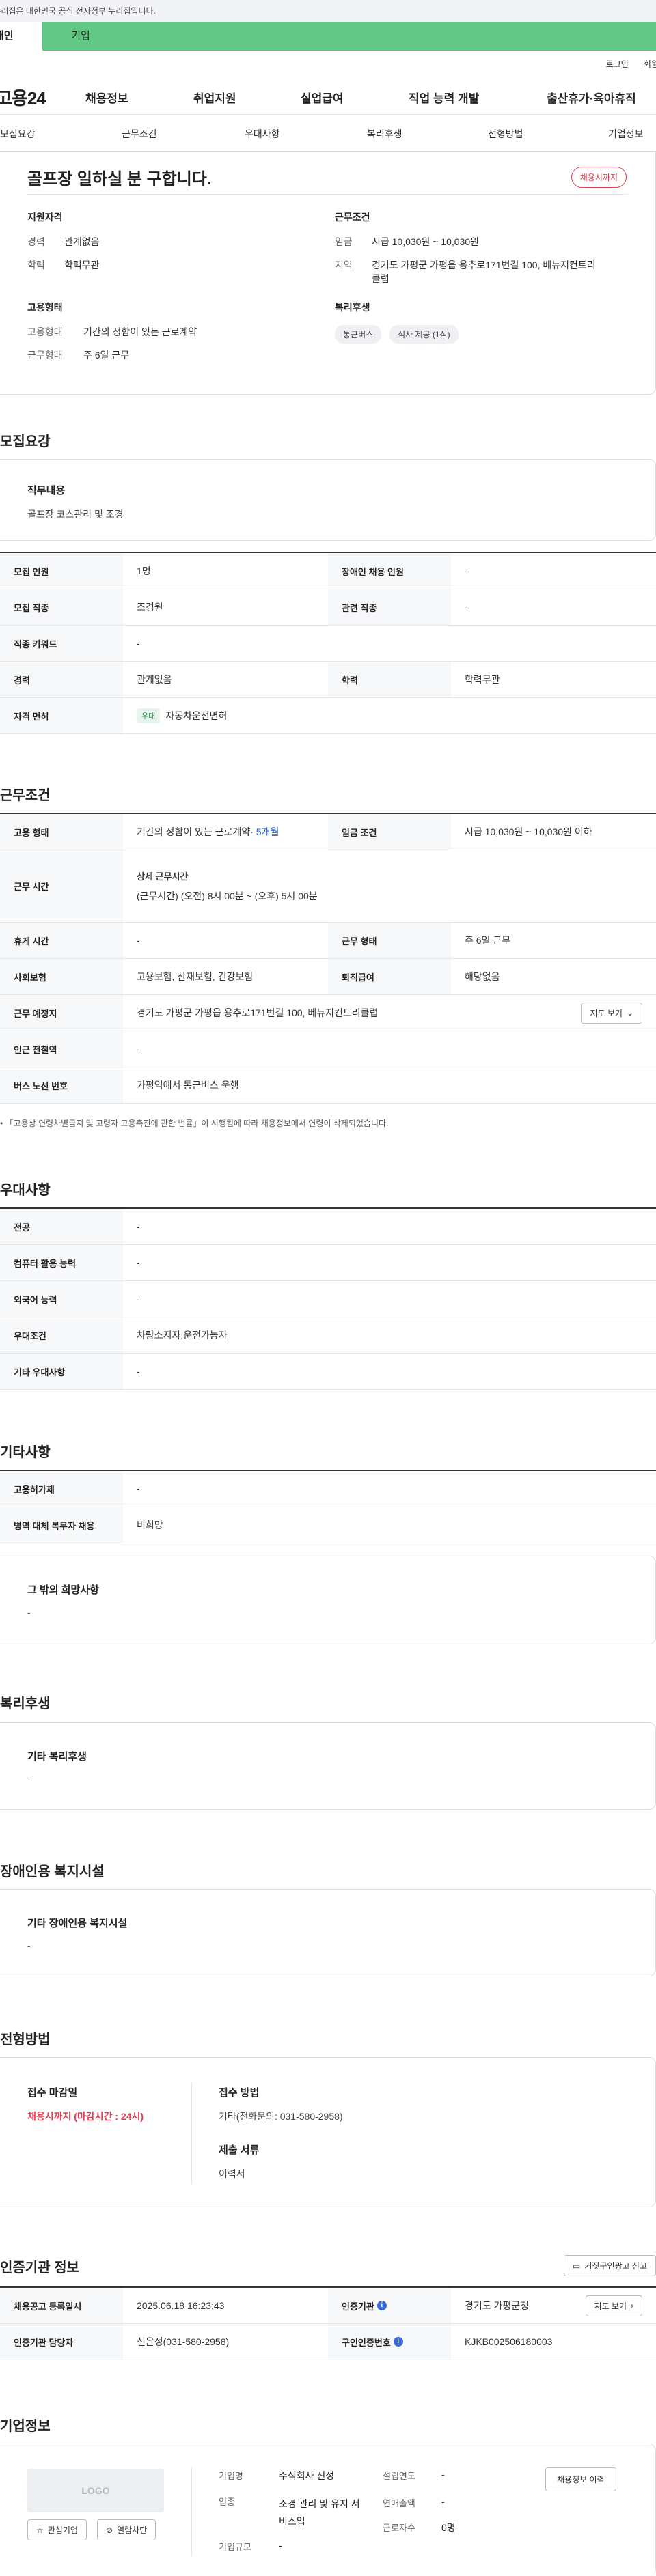 Image resolution: width=656 pixels, height=2576 pixels. Describe the element at coordinates (262, 134) in the screenshot. I see `tab-pref: 우대사항` at that location.